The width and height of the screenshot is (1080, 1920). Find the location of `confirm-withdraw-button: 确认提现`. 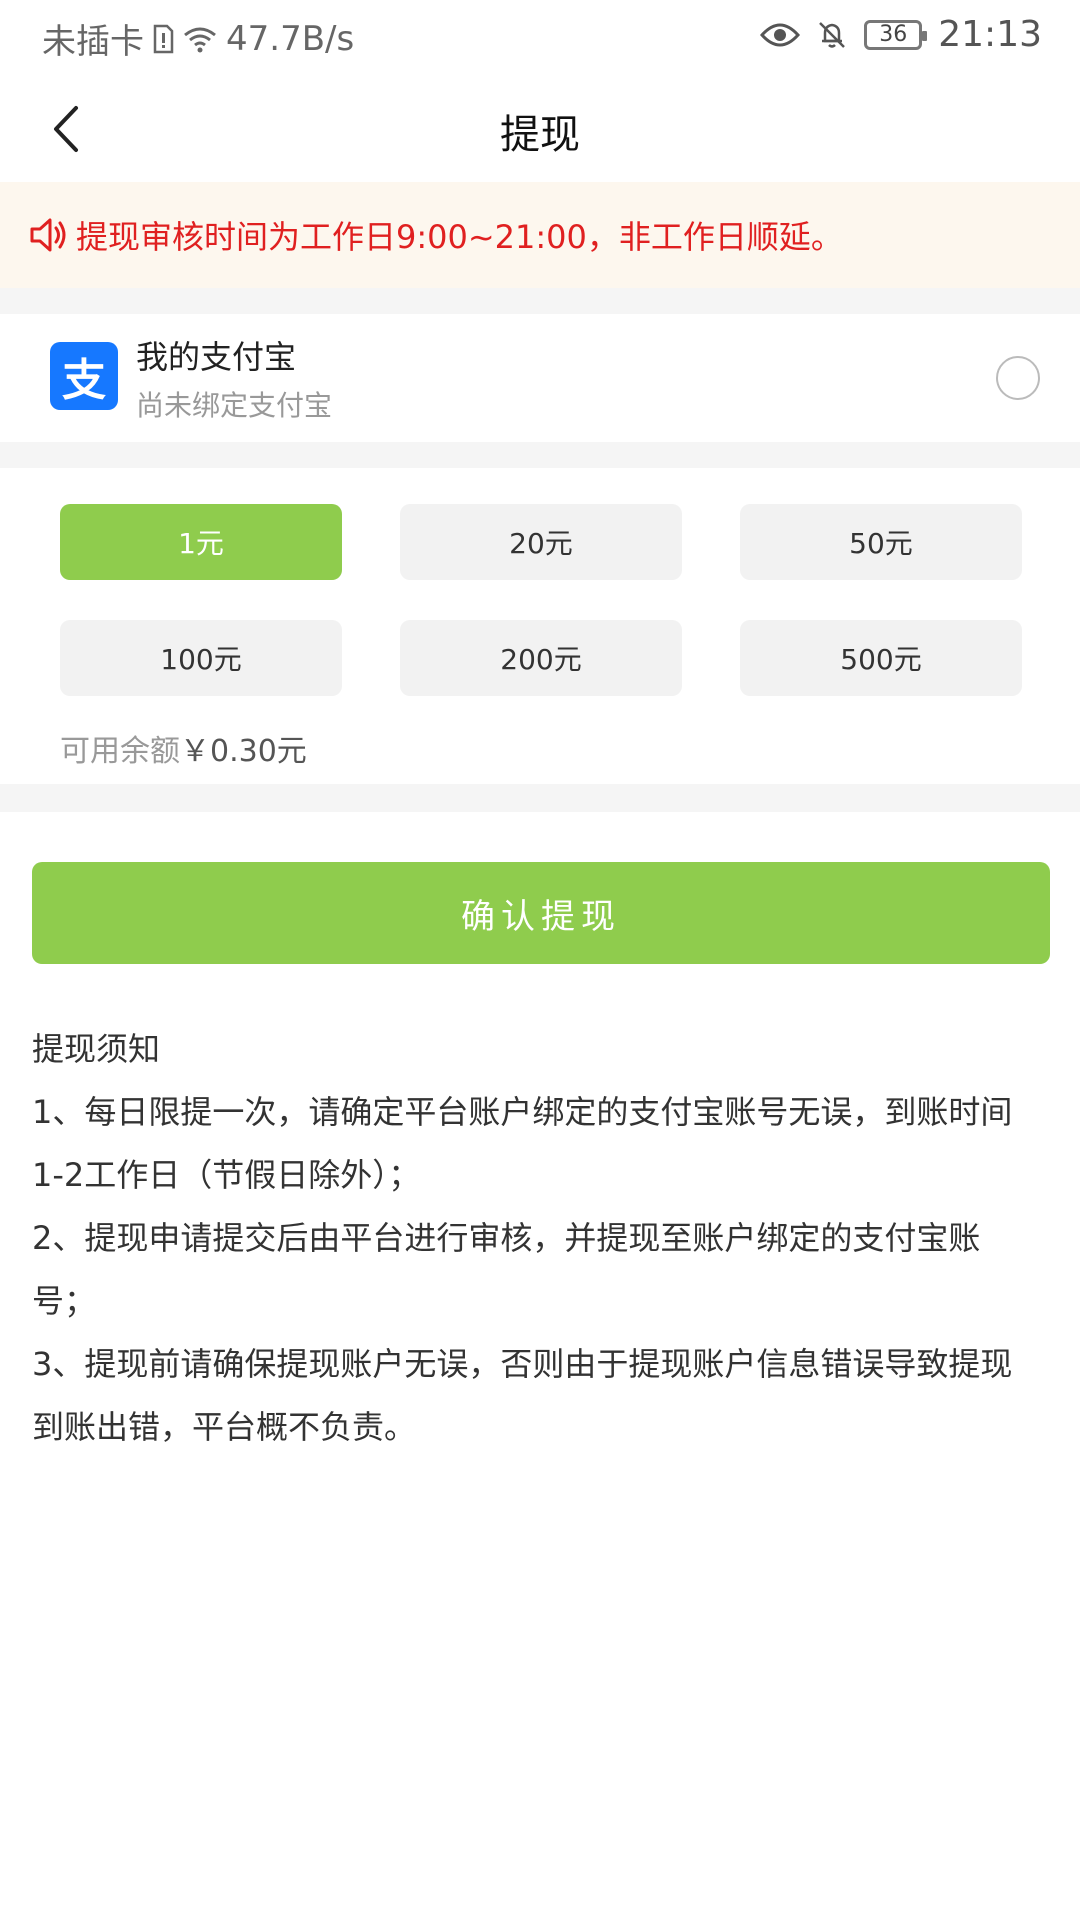

confirm-withdraw-button: 确认提现 is located at coordinates (541, 913).